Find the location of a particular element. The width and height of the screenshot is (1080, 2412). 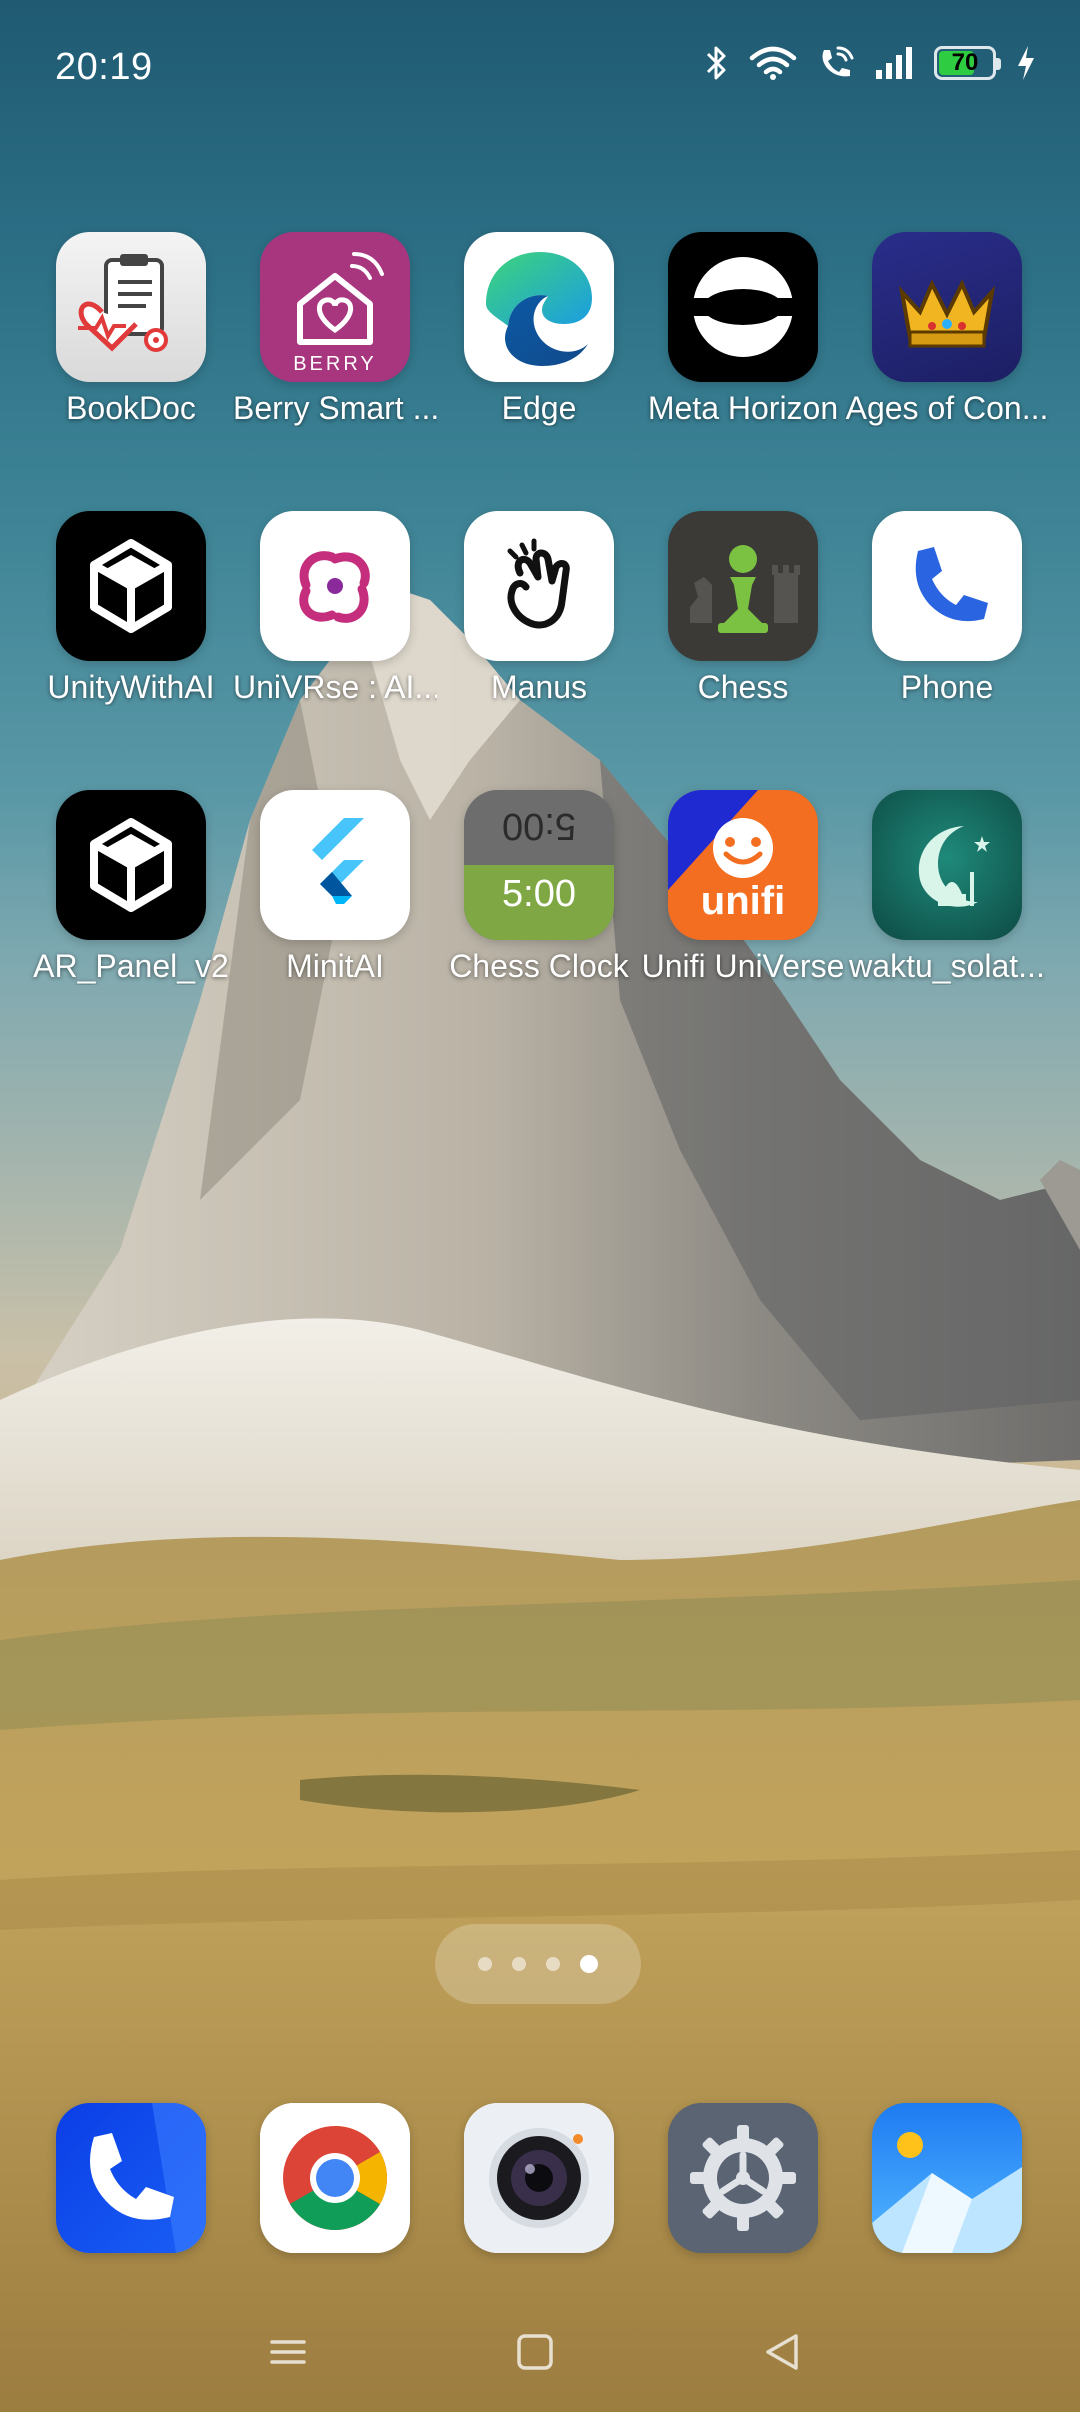

camera-icon is located at coordinates (539, 2178).